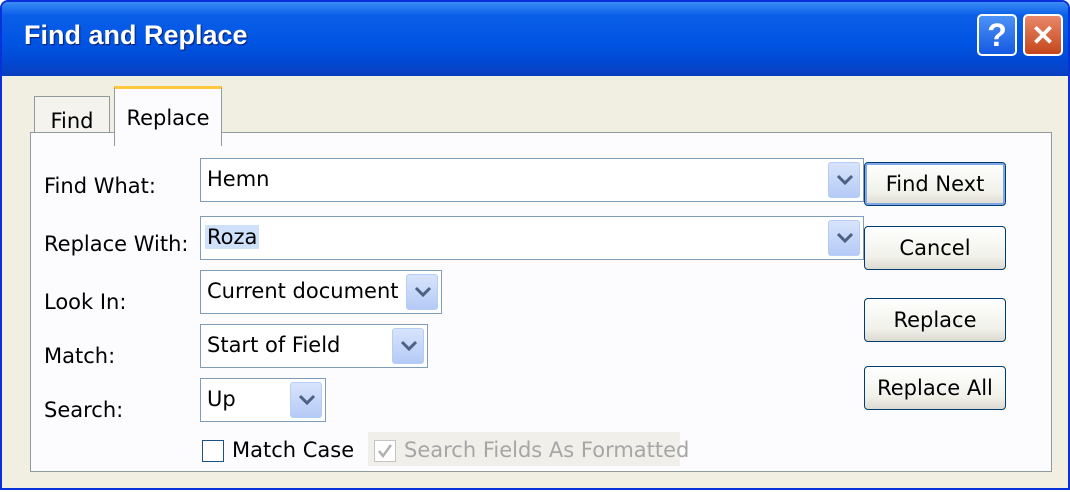 Image resolution: width=1070 pixels, height=492 pixels. Describe the element at coordinates (80, 356) in the screenshot. I see `match-label: Match:` at that location.